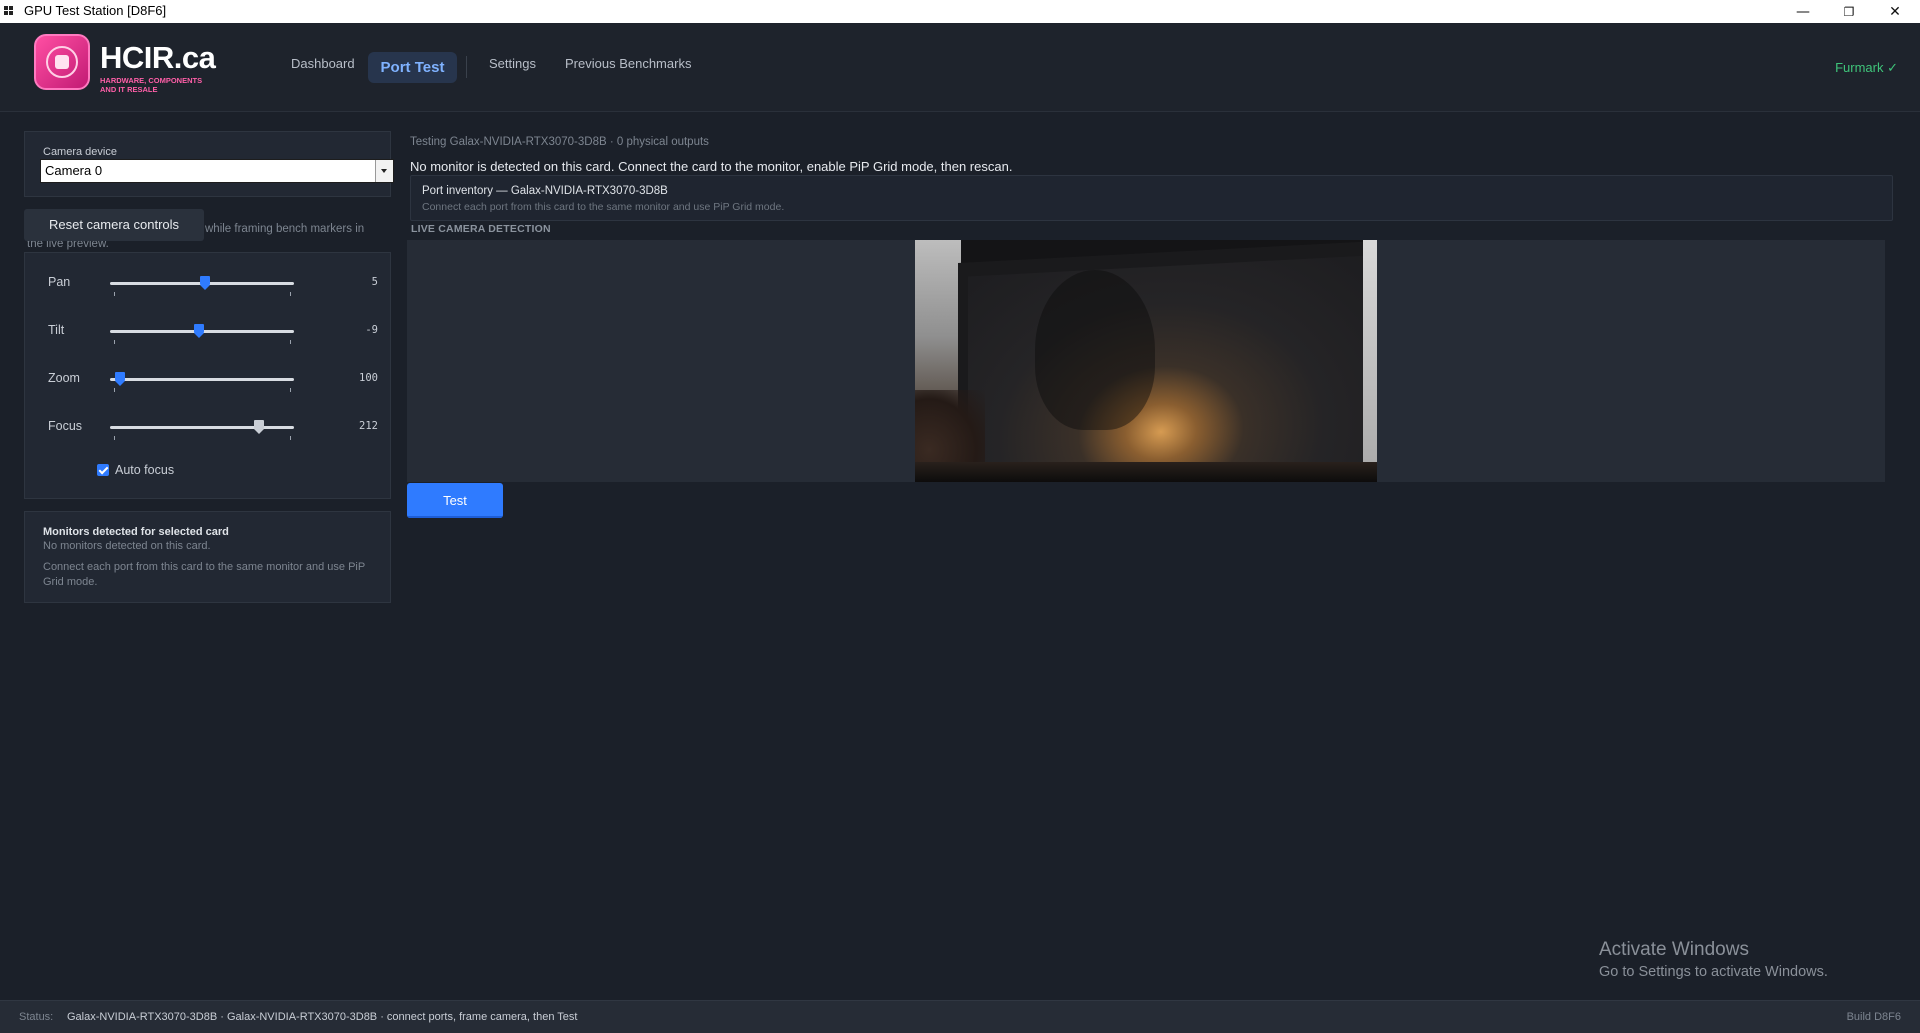 The image size is (1920, 1033). I want to click on test-button: Test, so click(455, 500).